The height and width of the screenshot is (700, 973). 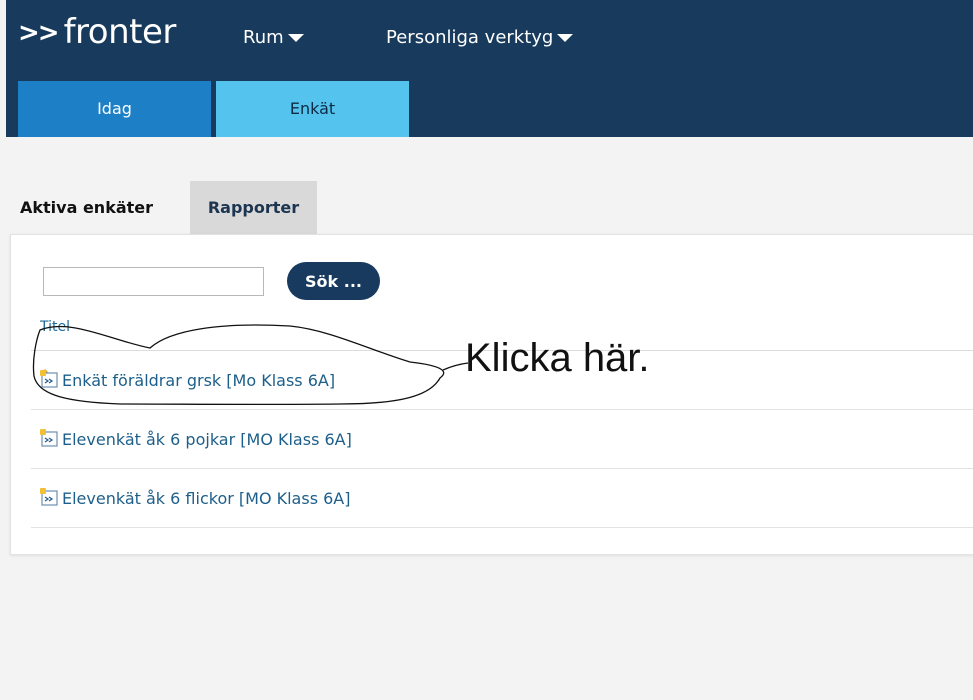 What do you see at coordinates (502, 439) in the screenshot?
I see `table-row: Elevenkät åk 6 pojkar [MO Klass 6A]` at bounding box center [502, 439].